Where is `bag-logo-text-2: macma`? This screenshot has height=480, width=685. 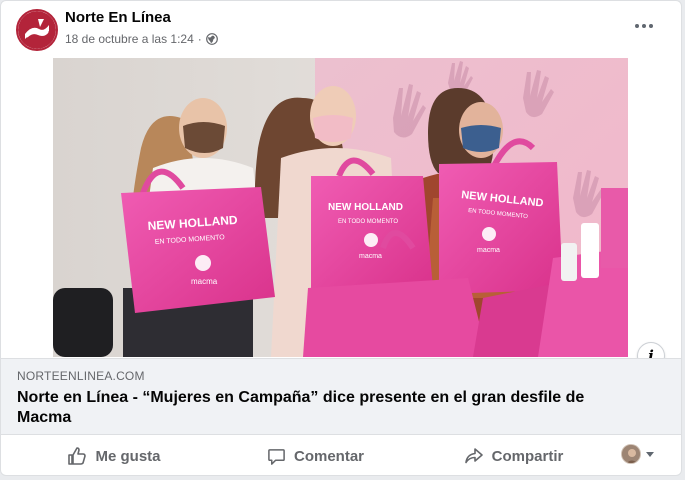
bag-logo-text-2: macma is located at coordinates (370, 256).